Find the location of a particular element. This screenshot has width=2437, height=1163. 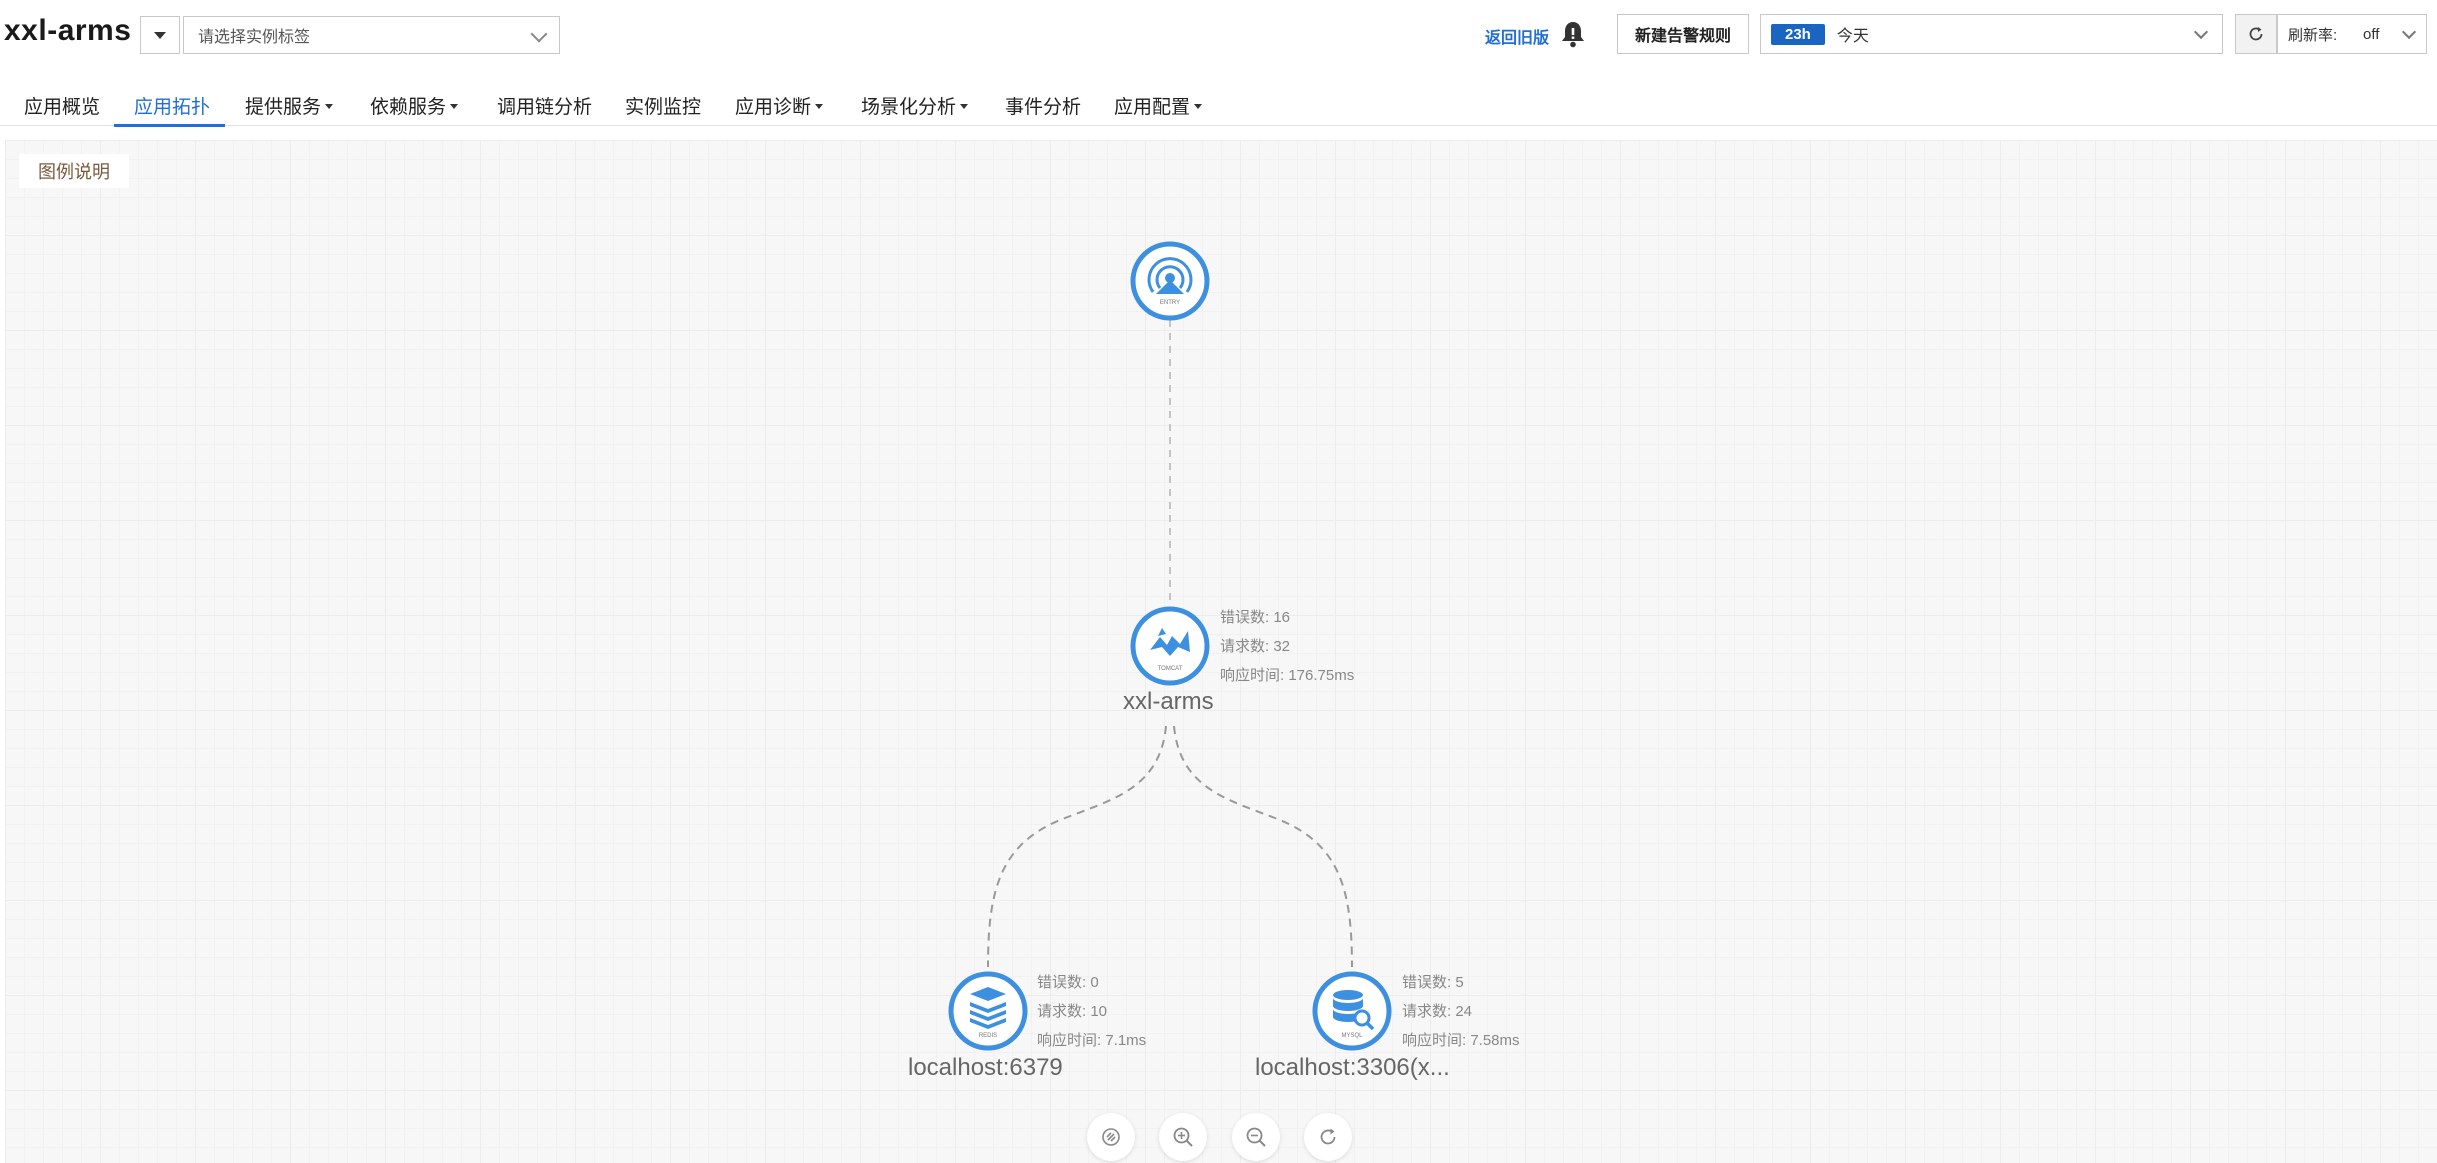

app-node: TOMCAT is located at coordinates (1170, 646).